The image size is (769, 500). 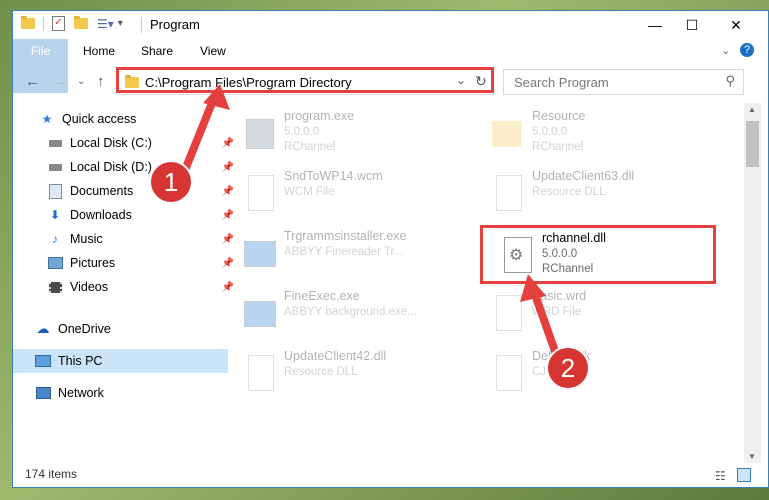 I want to click on step-2-badge: 2, so click(x=568, y=368).